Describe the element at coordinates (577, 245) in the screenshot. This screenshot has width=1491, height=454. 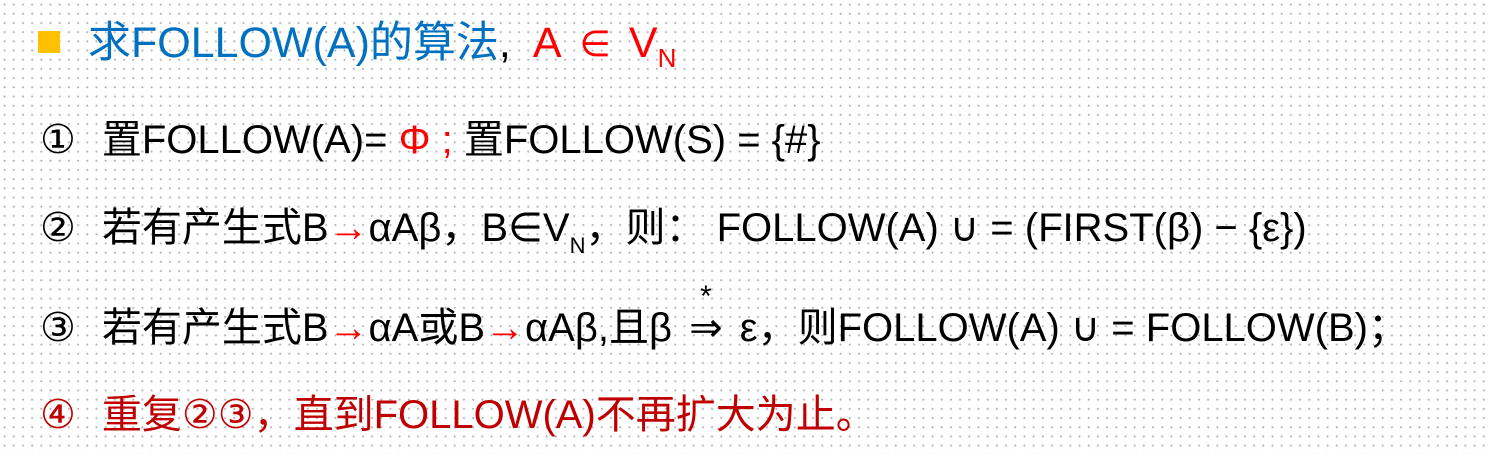
I see `step-2-subscript: N` at that location.